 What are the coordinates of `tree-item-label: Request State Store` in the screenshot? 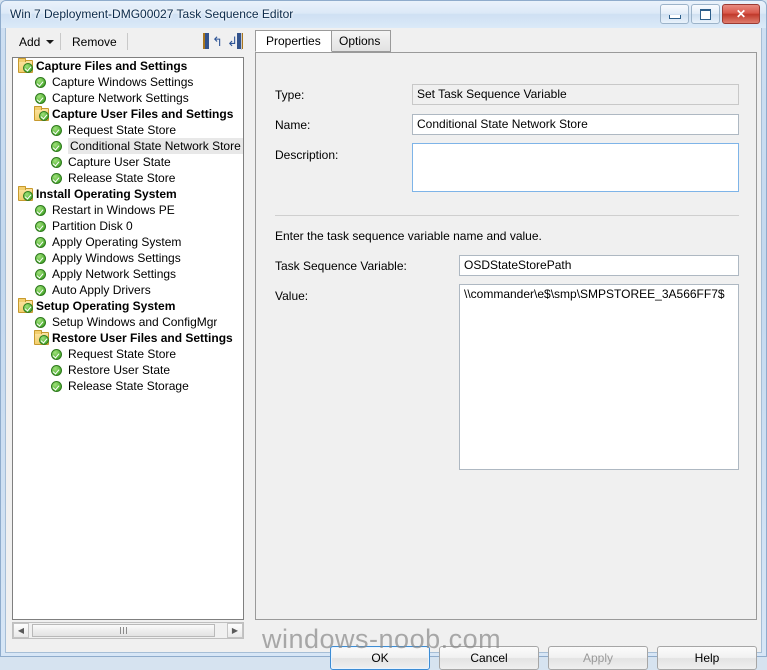 It's located at (122, 354).